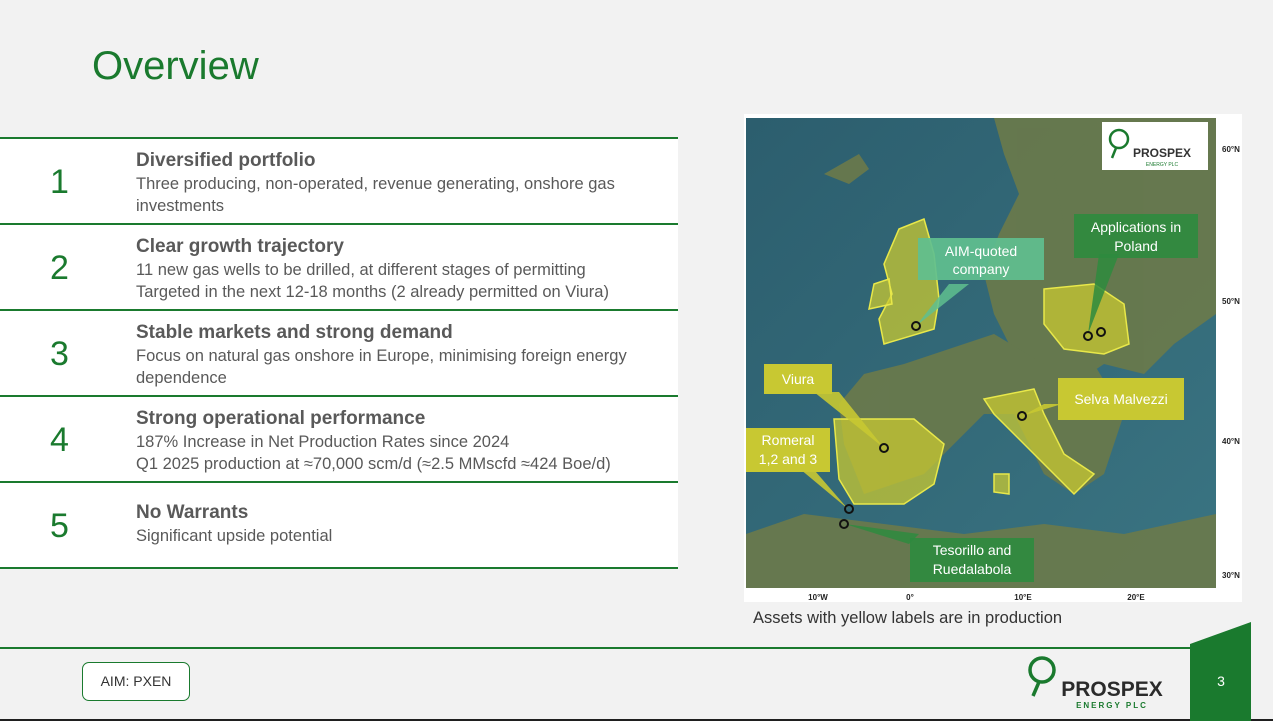 This screenshot has width=1273, height=721. I want to click on page-title: Overview, so click(175, 66).